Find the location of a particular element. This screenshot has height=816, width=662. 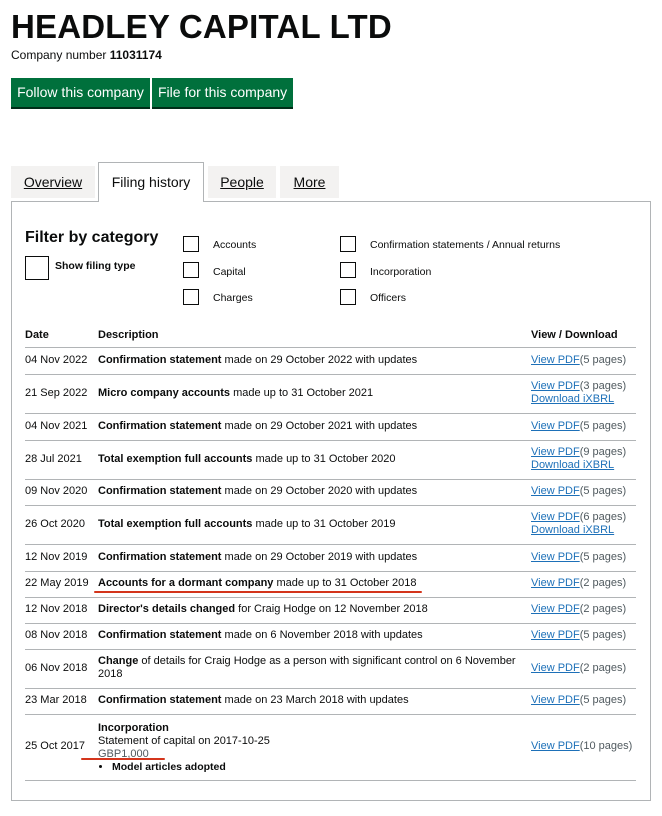

accounts-label: Accounts is located at coordinates (235, 245).